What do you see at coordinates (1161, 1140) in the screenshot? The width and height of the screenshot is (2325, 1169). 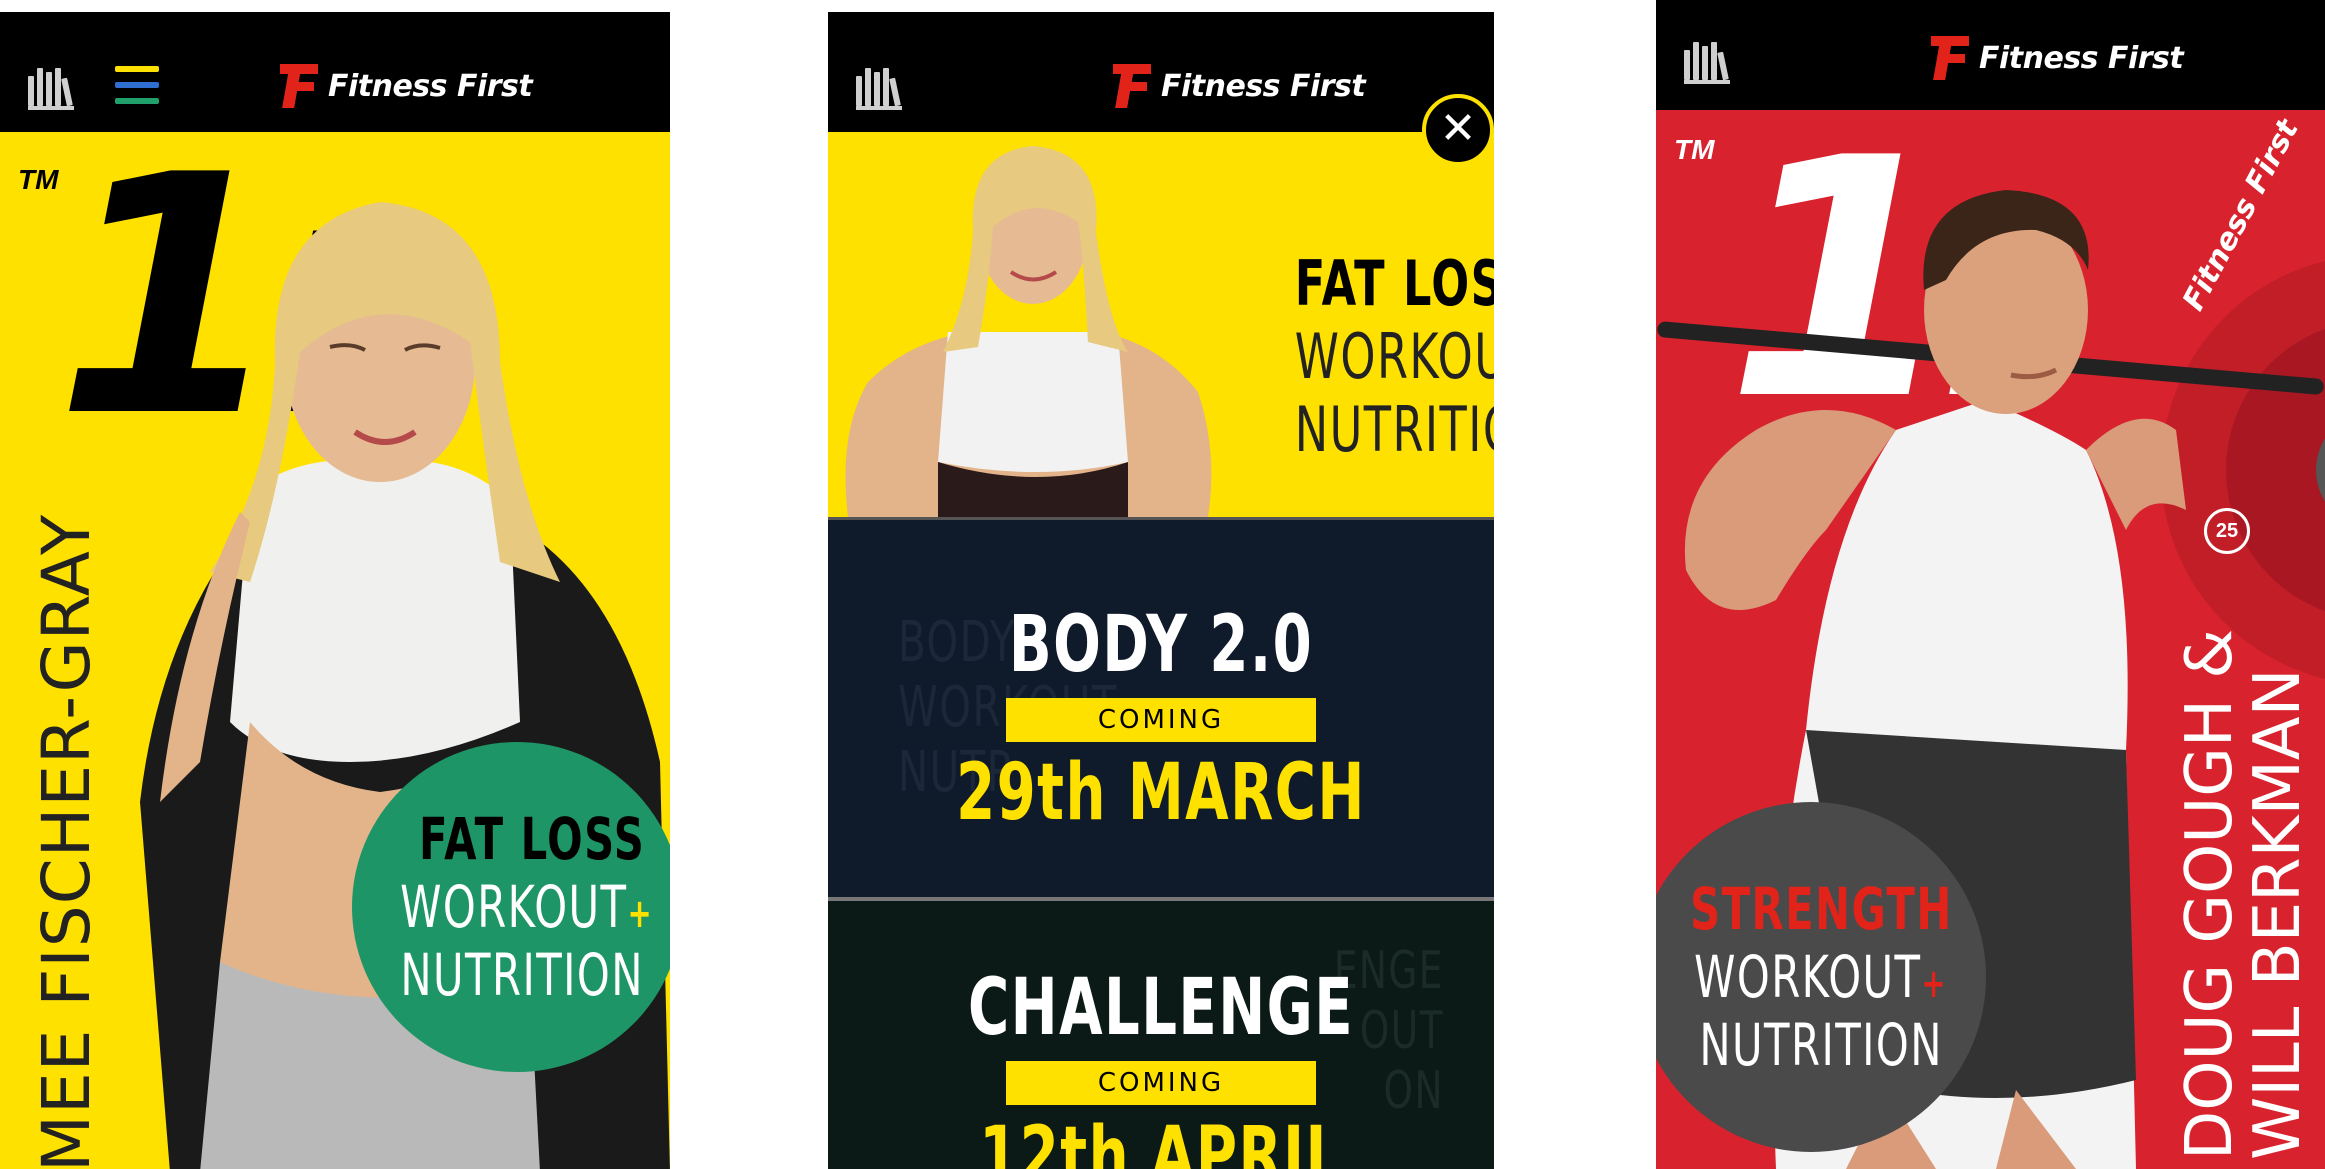 I see `panel-date: 12th APRIL` at bounding box center [1161, 1140].